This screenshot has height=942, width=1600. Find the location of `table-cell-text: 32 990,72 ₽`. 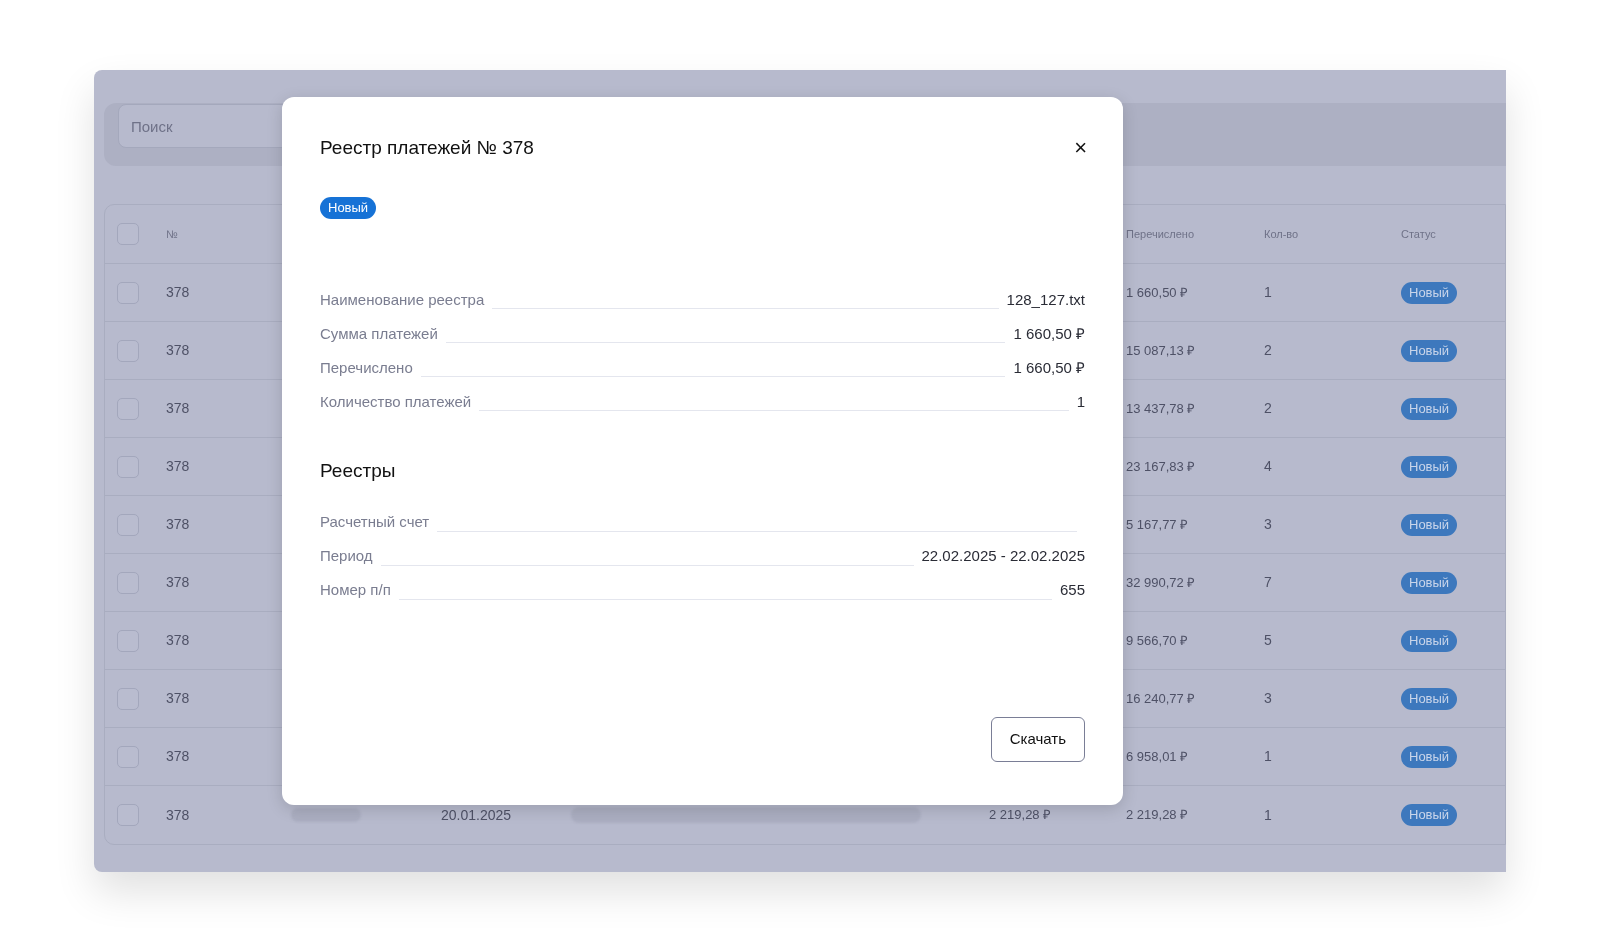

table-cell-text: 32 990,72 ₽ is located at coordinates (1161, 582).